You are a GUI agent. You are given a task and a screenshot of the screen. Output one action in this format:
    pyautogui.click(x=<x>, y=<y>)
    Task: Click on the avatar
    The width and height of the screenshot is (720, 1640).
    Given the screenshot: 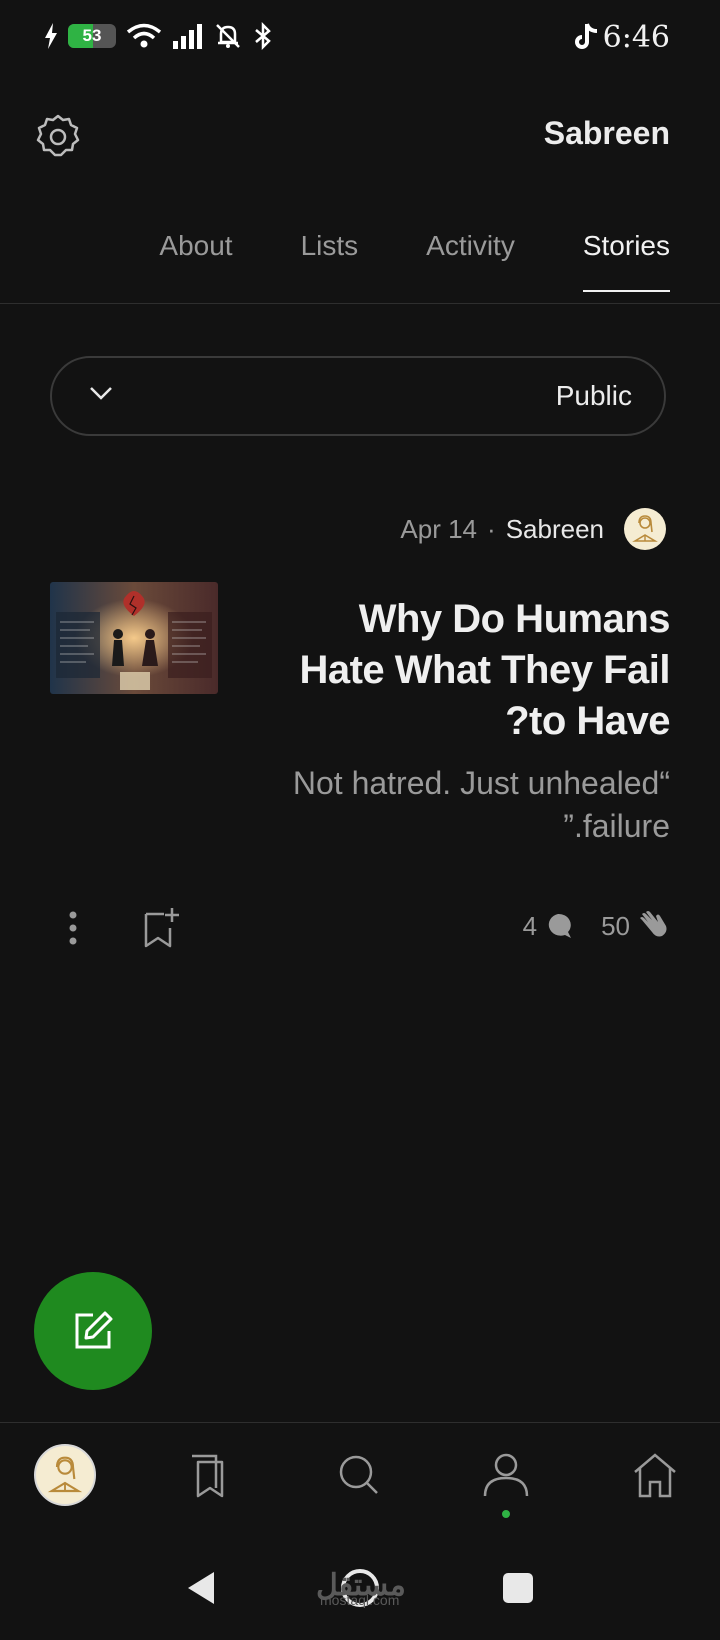 What is the action you would take?
    pyautogui.click(x=65, y=1475)
    